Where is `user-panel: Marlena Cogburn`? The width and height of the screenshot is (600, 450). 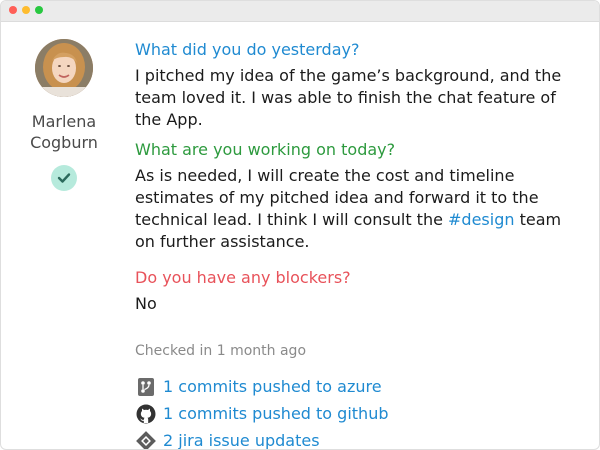
user-panel: Marlena Cogburn is located at coordinates (64, 115).